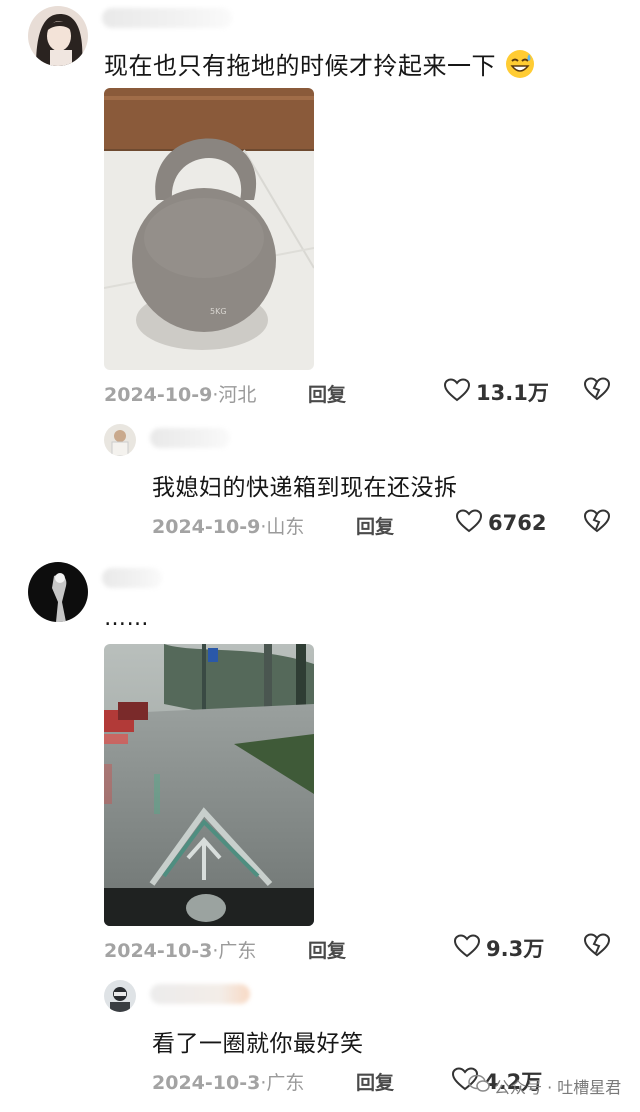 This screenshot has width=640, height=1112. Describe the element at coordinates (512, 393) in the screenshot. I see `like-count: 13.1万` at that location.